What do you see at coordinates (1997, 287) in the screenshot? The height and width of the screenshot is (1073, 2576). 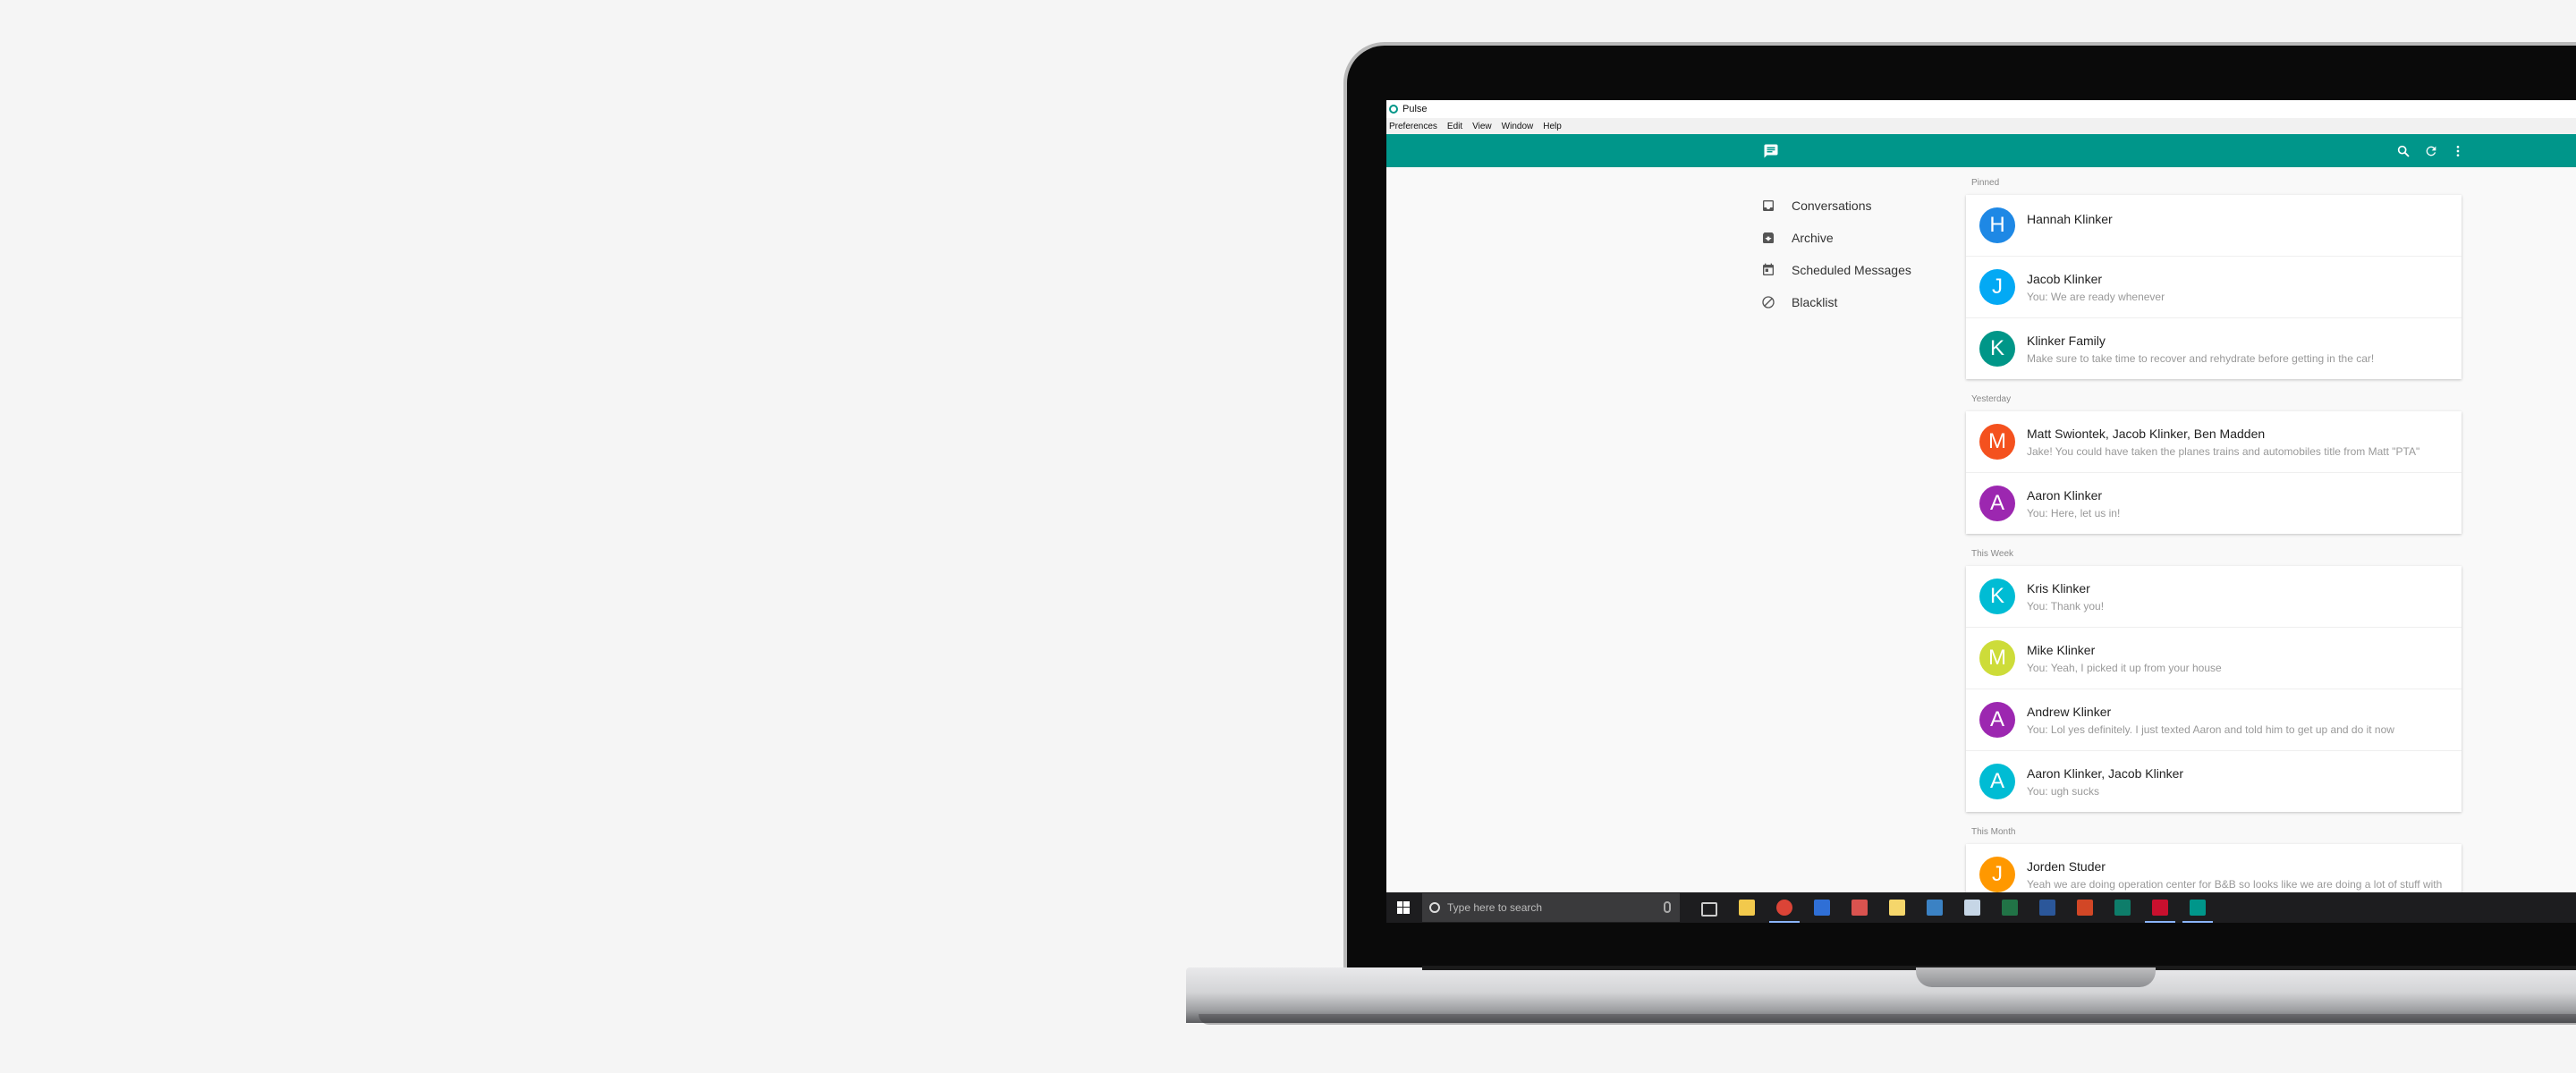 I see `avatar: J` at bounding box center [1997, 287].